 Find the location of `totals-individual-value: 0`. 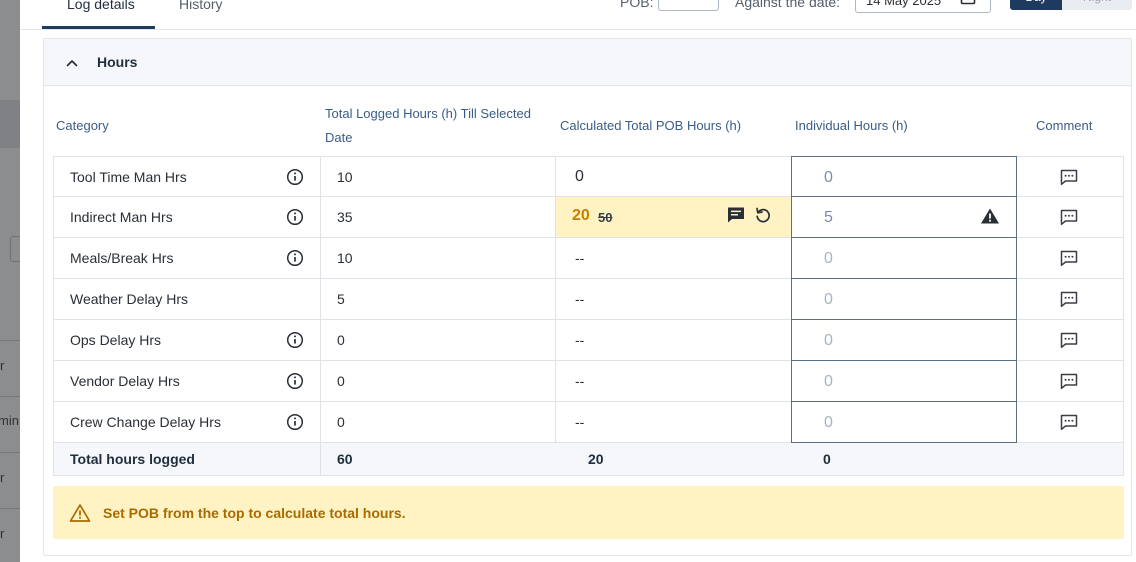

totals-individual-value: 0 is located at coordinates (827, 459).